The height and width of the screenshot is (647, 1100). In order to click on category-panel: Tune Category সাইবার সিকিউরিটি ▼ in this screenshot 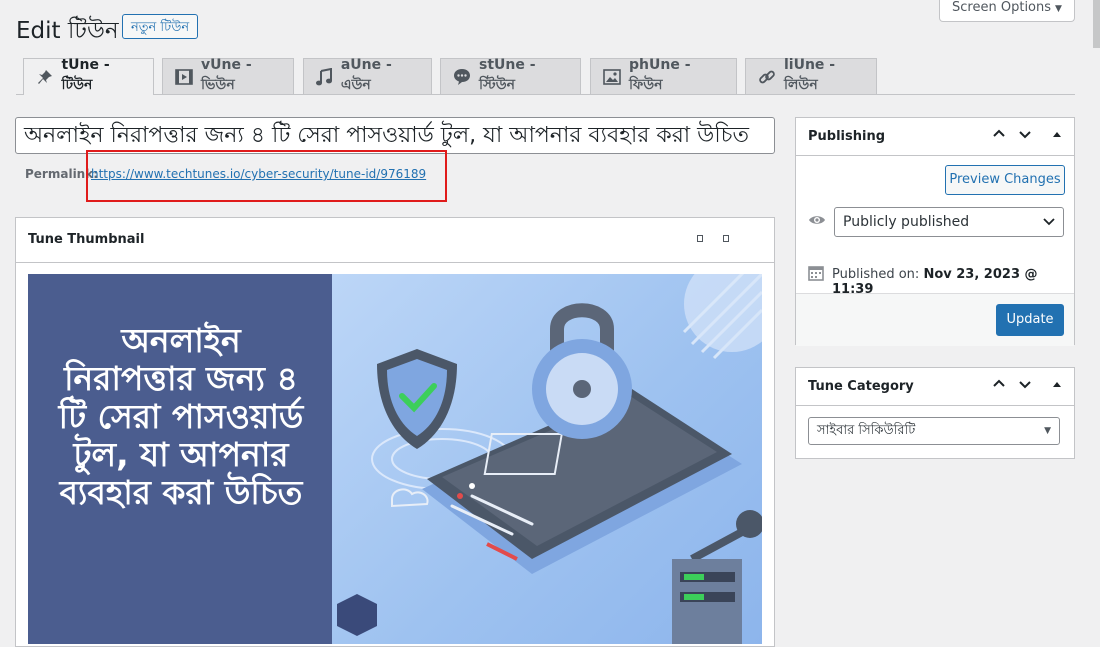, I will do `click(935, 413)`.